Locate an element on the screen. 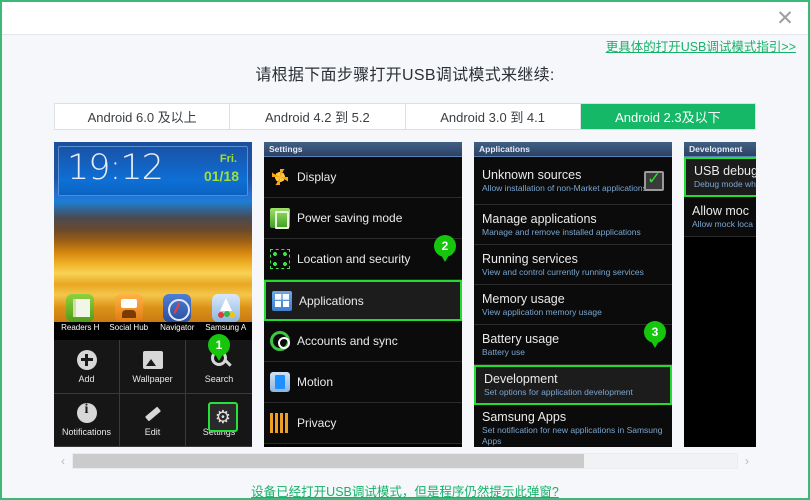 This screenshot has width=810, height=500. sync-icon is located at coordinates (280, 341).